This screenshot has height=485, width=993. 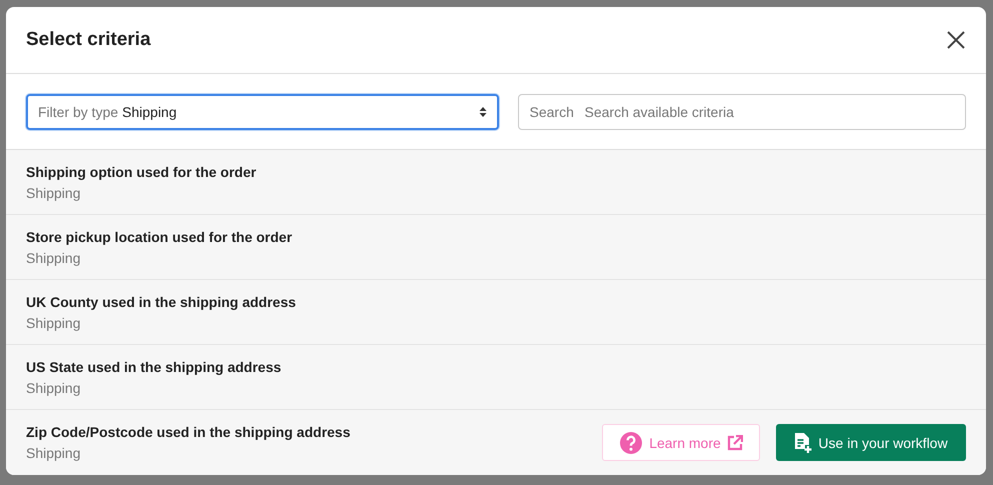 I want to click on search-label: Search, so click(x=552, y=112).